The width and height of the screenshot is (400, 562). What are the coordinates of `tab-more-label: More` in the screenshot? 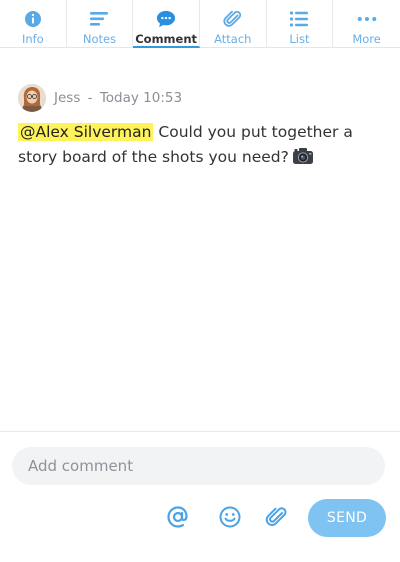 It's located at (366, 39).